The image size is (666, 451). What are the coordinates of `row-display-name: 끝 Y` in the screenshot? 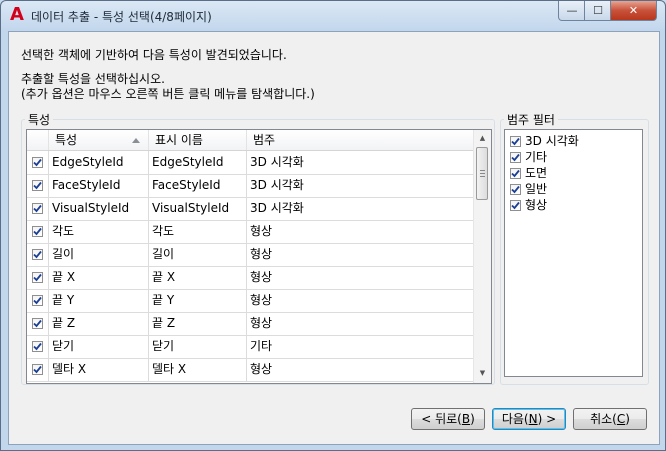 It's located at (198, 300).